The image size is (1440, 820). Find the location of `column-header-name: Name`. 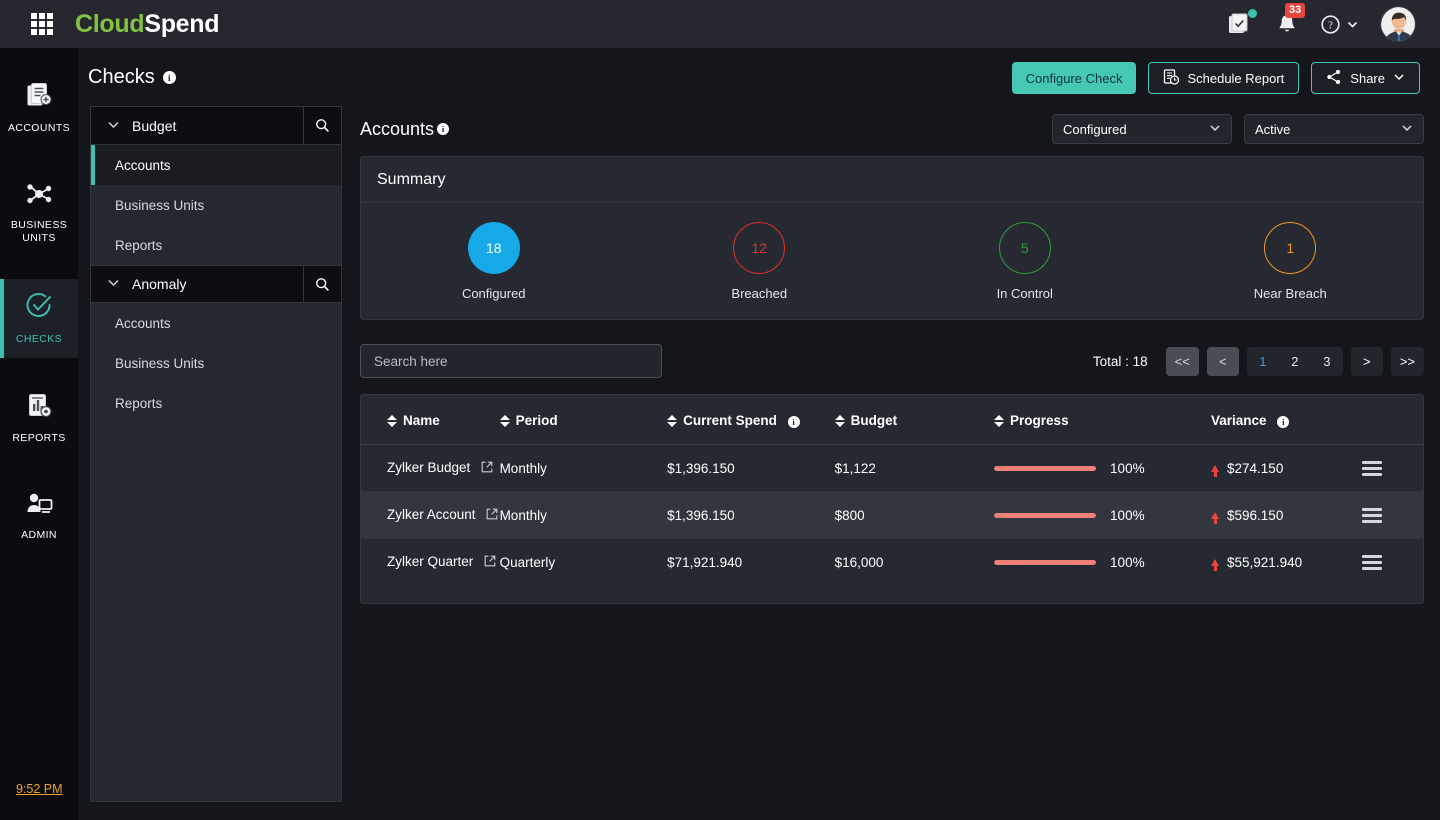

column-header-name: Name is located at coordinates (430, 420).